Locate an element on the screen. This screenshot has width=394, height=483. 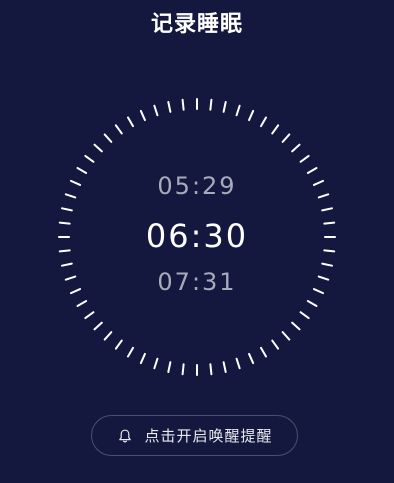
time-option-previous: 05:29 is located at coordinates (197, 186).